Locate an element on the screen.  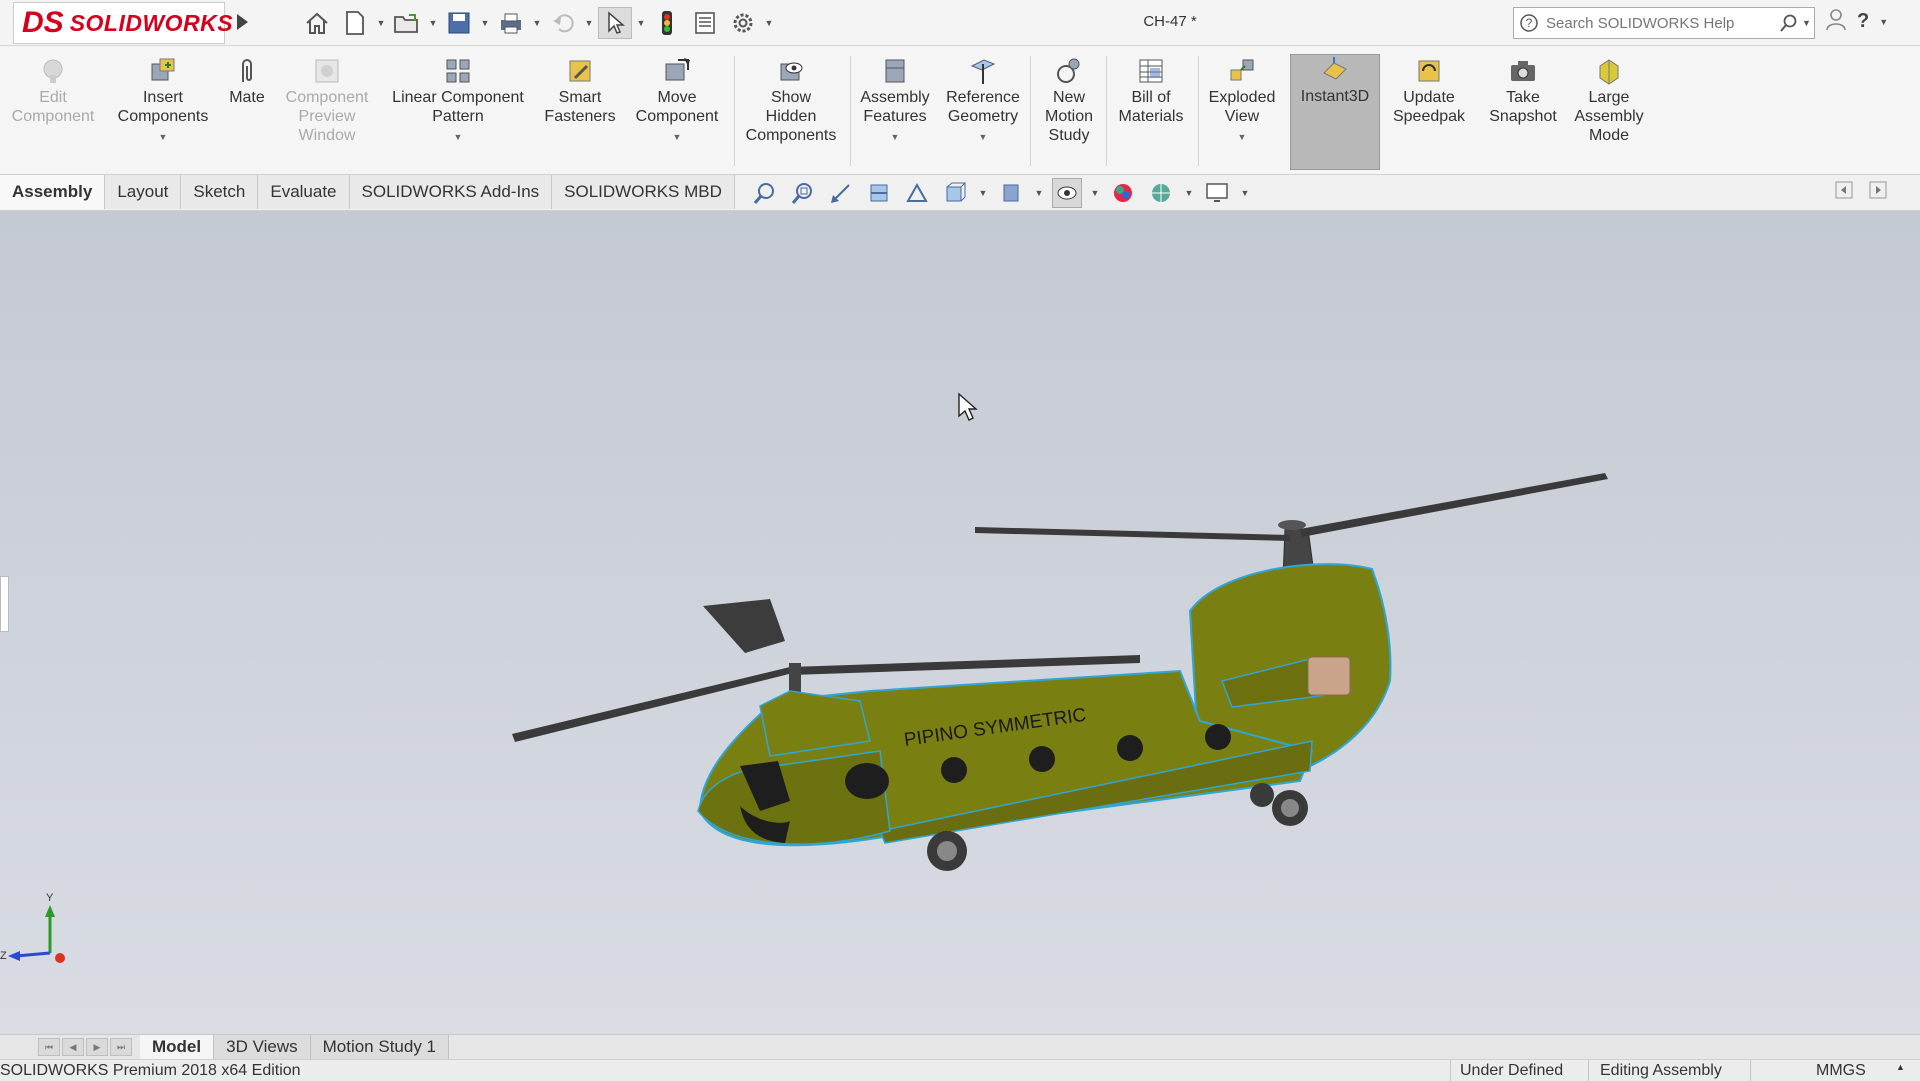
collapse-left-panel-icon is located at coordinates (1844, 192).